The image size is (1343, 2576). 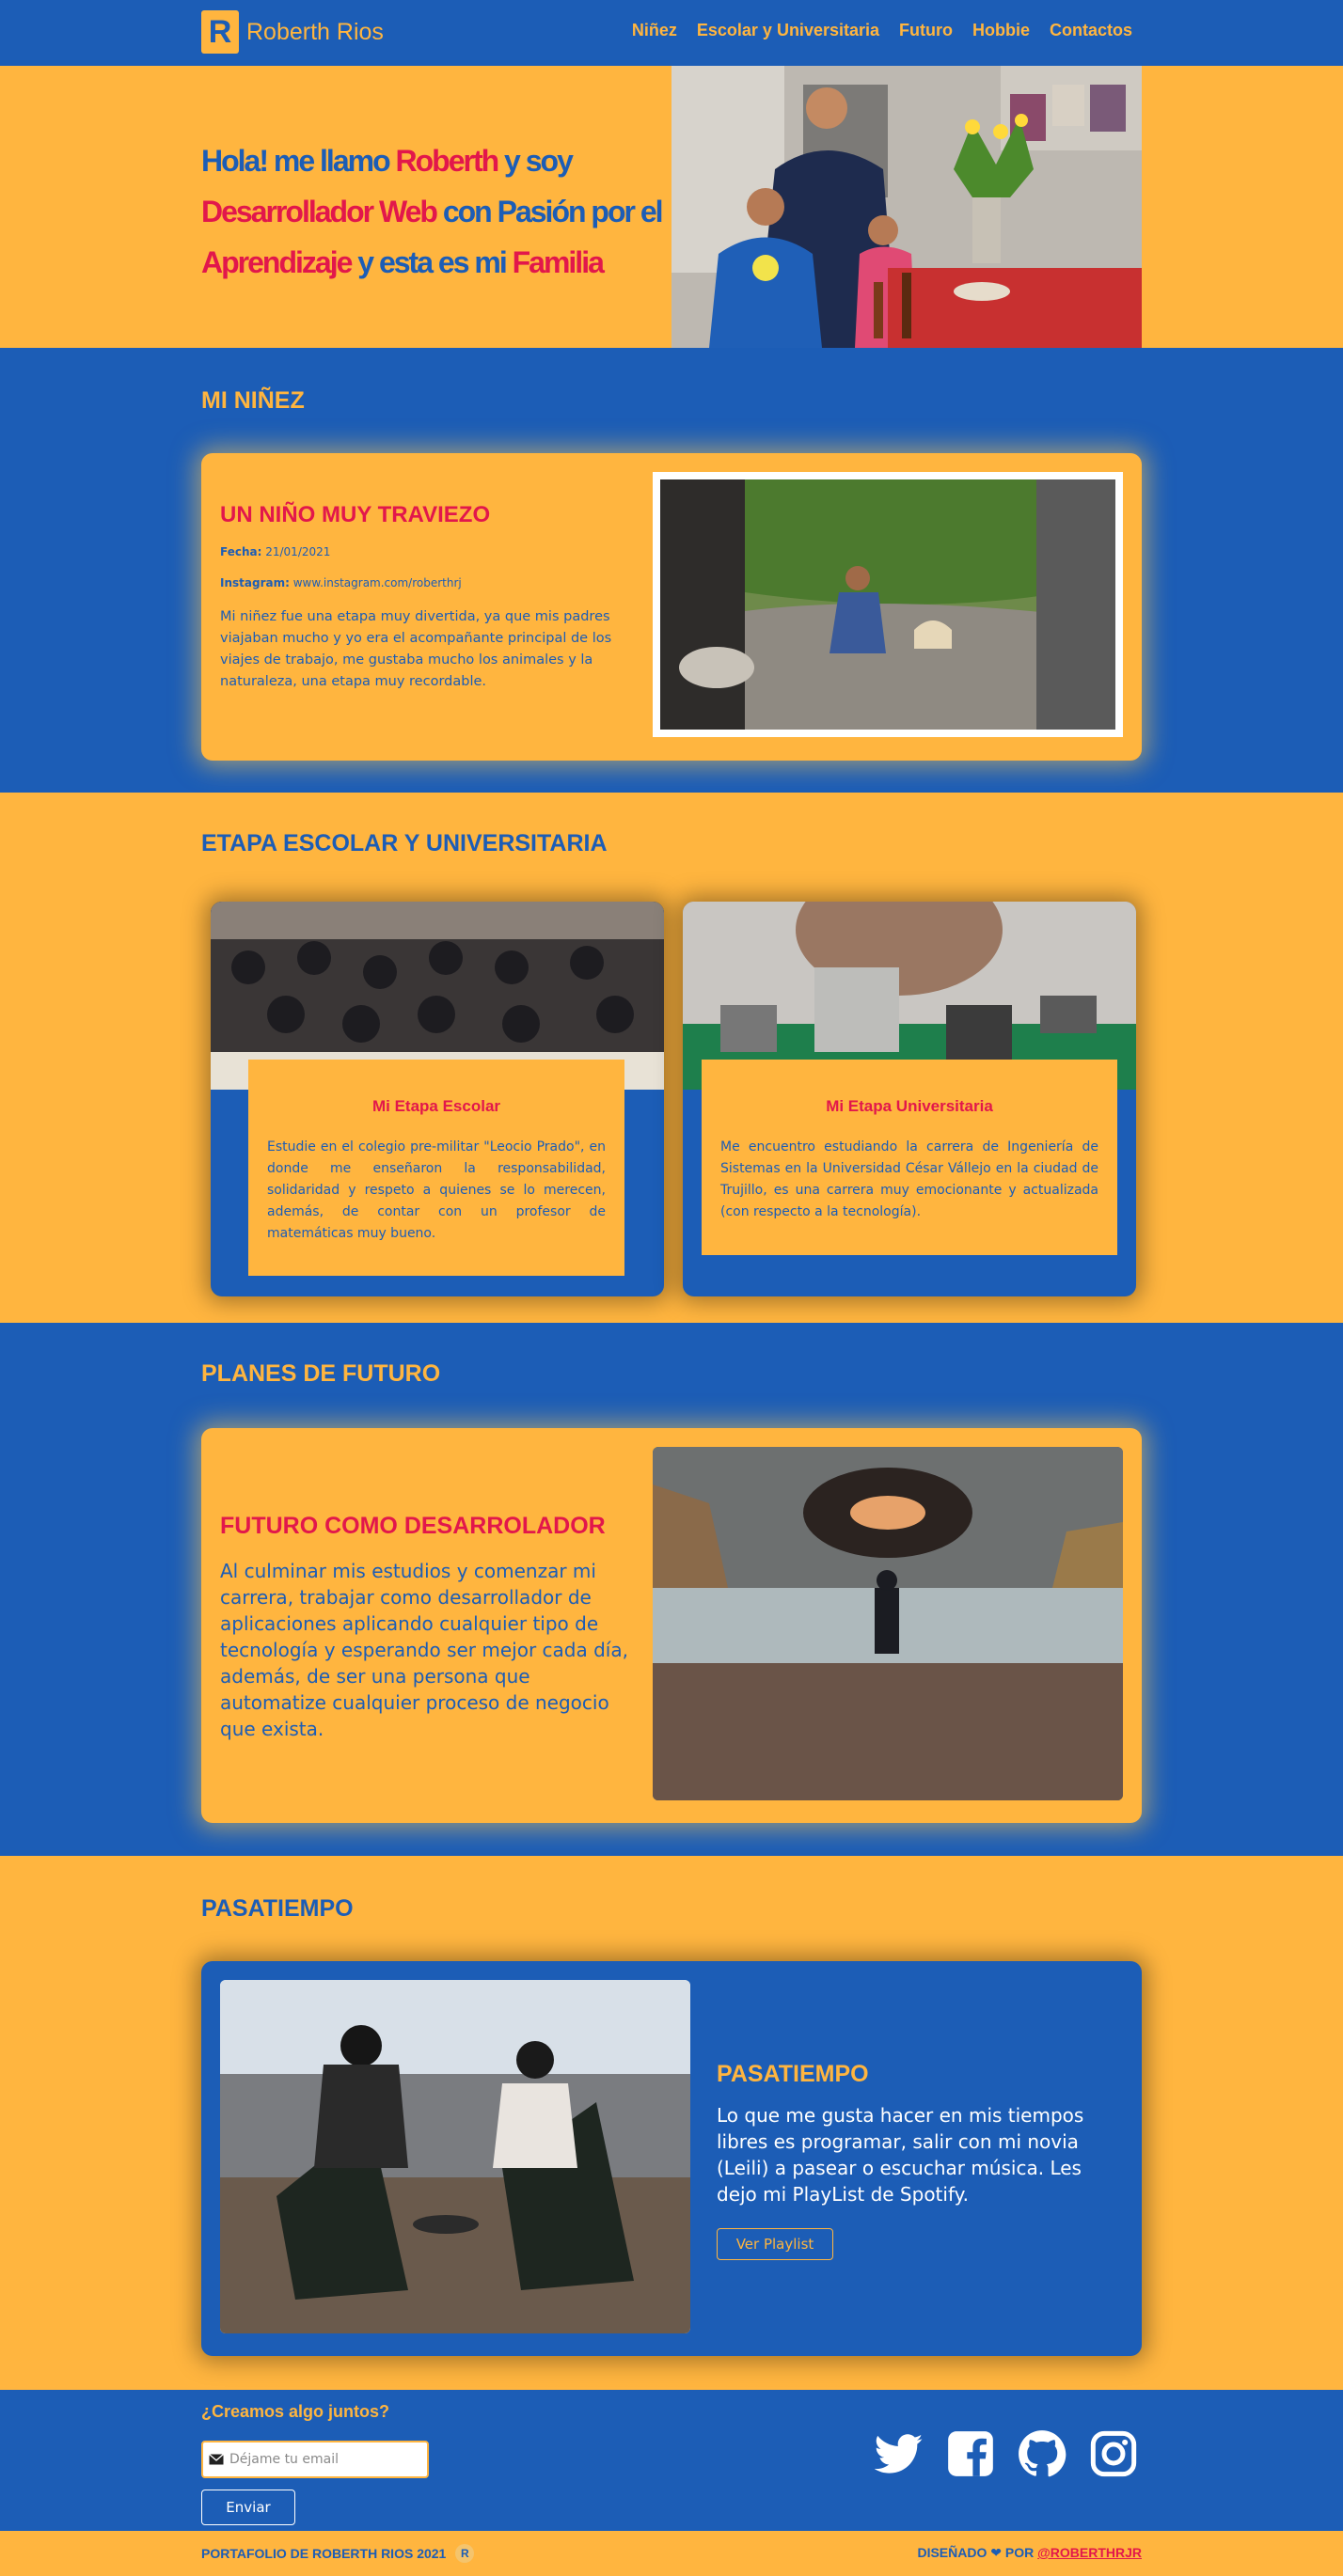 What do you see at coordinates (413, 1526) in the screenshot?
I see `futuro-card-title: FUTURO COMO DESARROLADOR` at bounding box center [413, 1526].